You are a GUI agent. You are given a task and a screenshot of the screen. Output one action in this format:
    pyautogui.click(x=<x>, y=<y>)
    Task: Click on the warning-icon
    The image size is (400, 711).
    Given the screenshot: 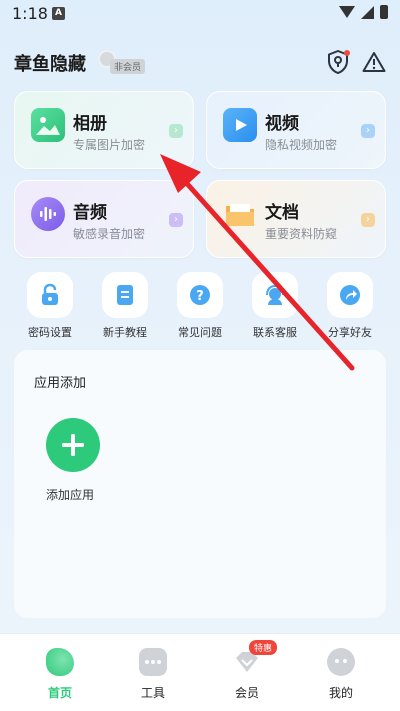 What is the action you would take?
    pyautogui.click(x=374, y=62)
    